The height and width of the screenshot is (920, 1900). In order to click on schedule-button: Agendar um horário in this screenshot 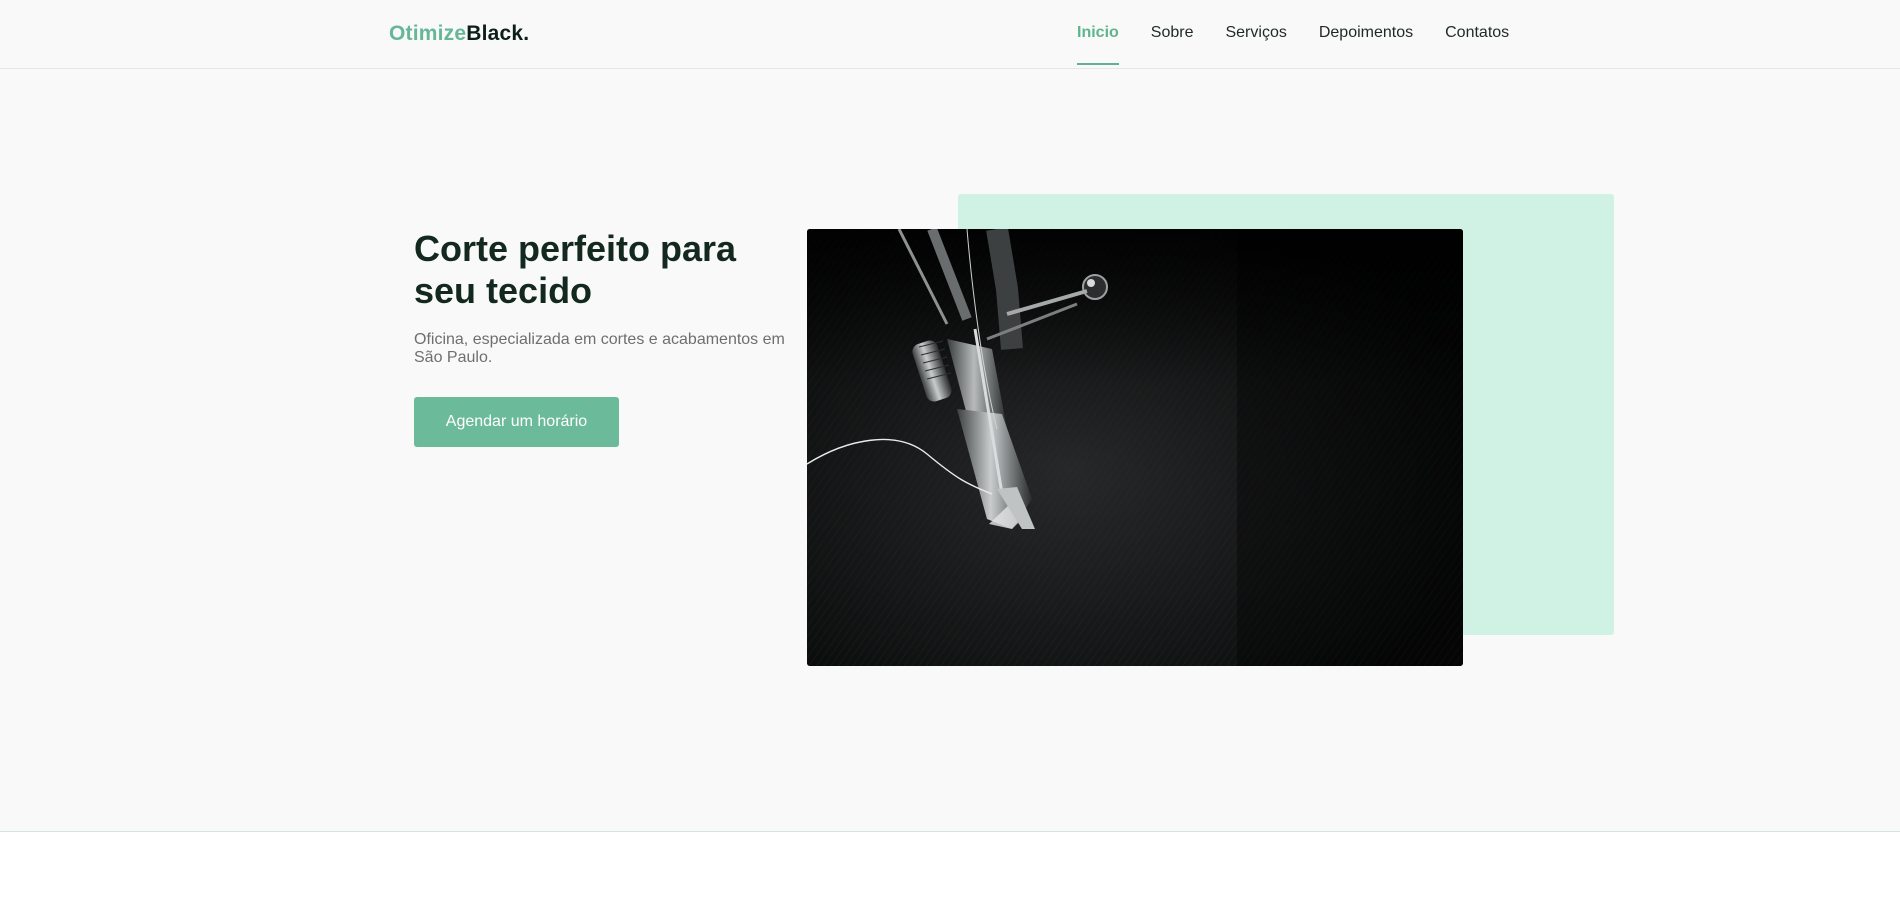, I will do `click(516, 422)`.